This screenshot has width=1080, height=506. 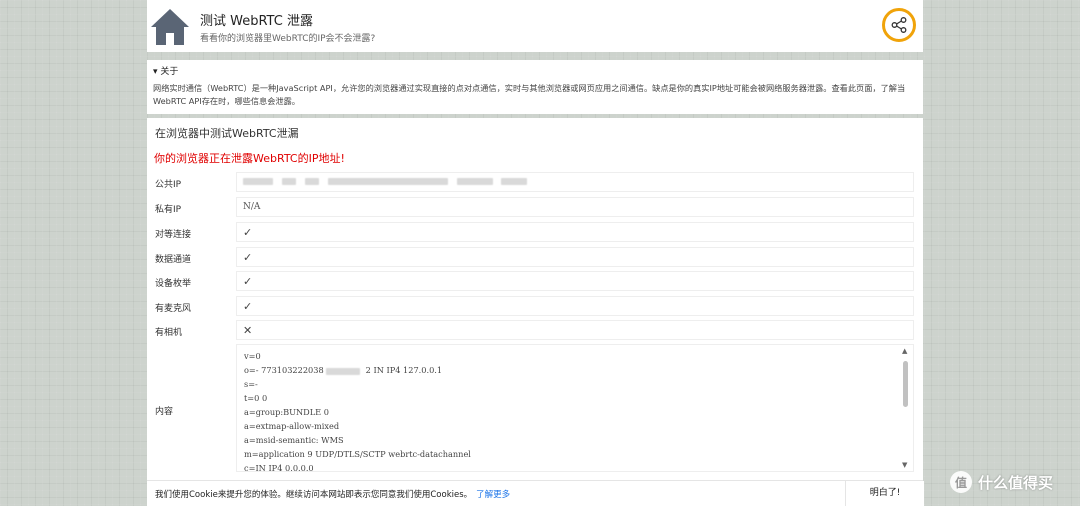 I want to click on sdp-line: a=group:BUNDLE 0, so click(x=286, y=412).